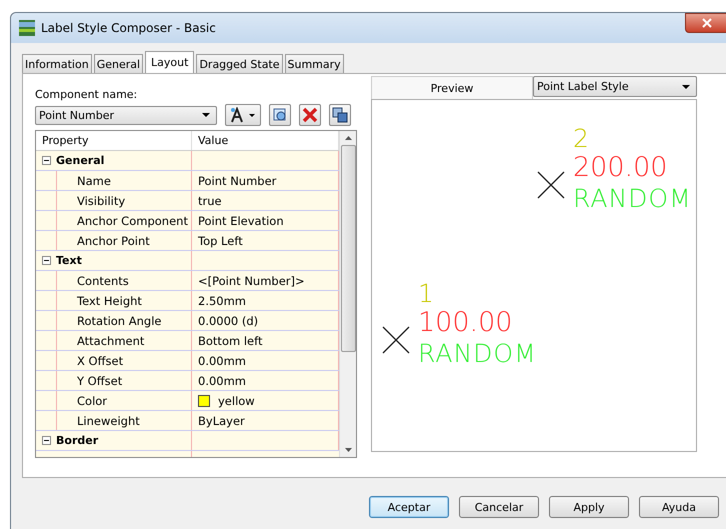  Describe the element at coordinates (466, 322) in the screenshot. I see `point-elevation: 100.00` at that location.